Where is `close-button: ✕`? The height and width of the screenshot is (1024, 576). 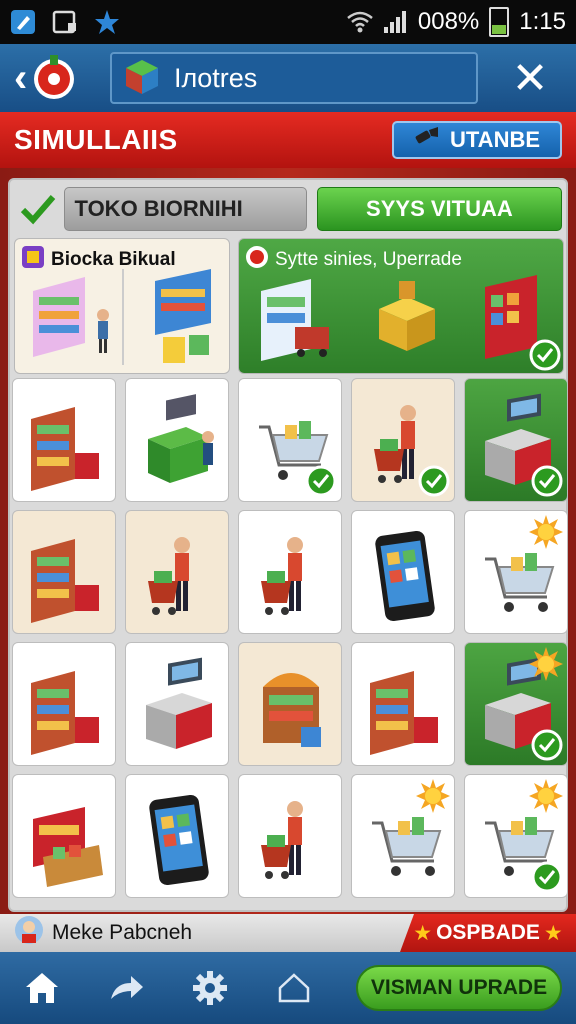 close-button: ✕ is located at coordinates (530, 78).